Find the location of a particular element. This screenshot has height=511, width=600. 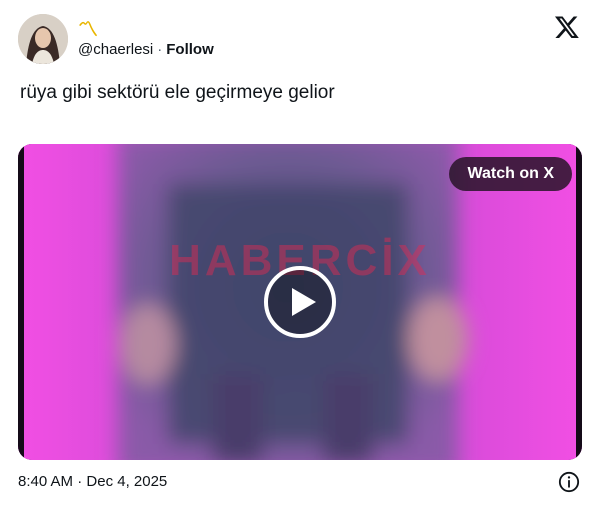

avatar-image is located at coordinates (43, 39).